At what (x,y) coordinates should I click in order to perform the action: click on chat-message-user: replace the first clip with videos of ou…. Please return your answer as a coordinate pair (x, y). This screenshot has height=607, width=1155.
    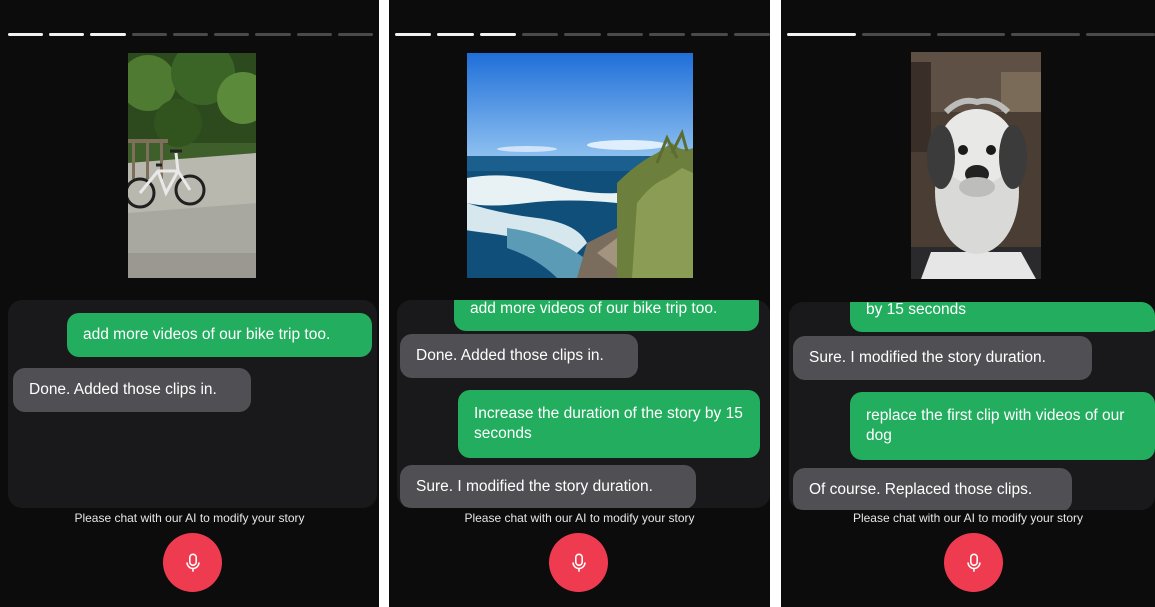
    Looking at the image, I should click on (1002, 426).